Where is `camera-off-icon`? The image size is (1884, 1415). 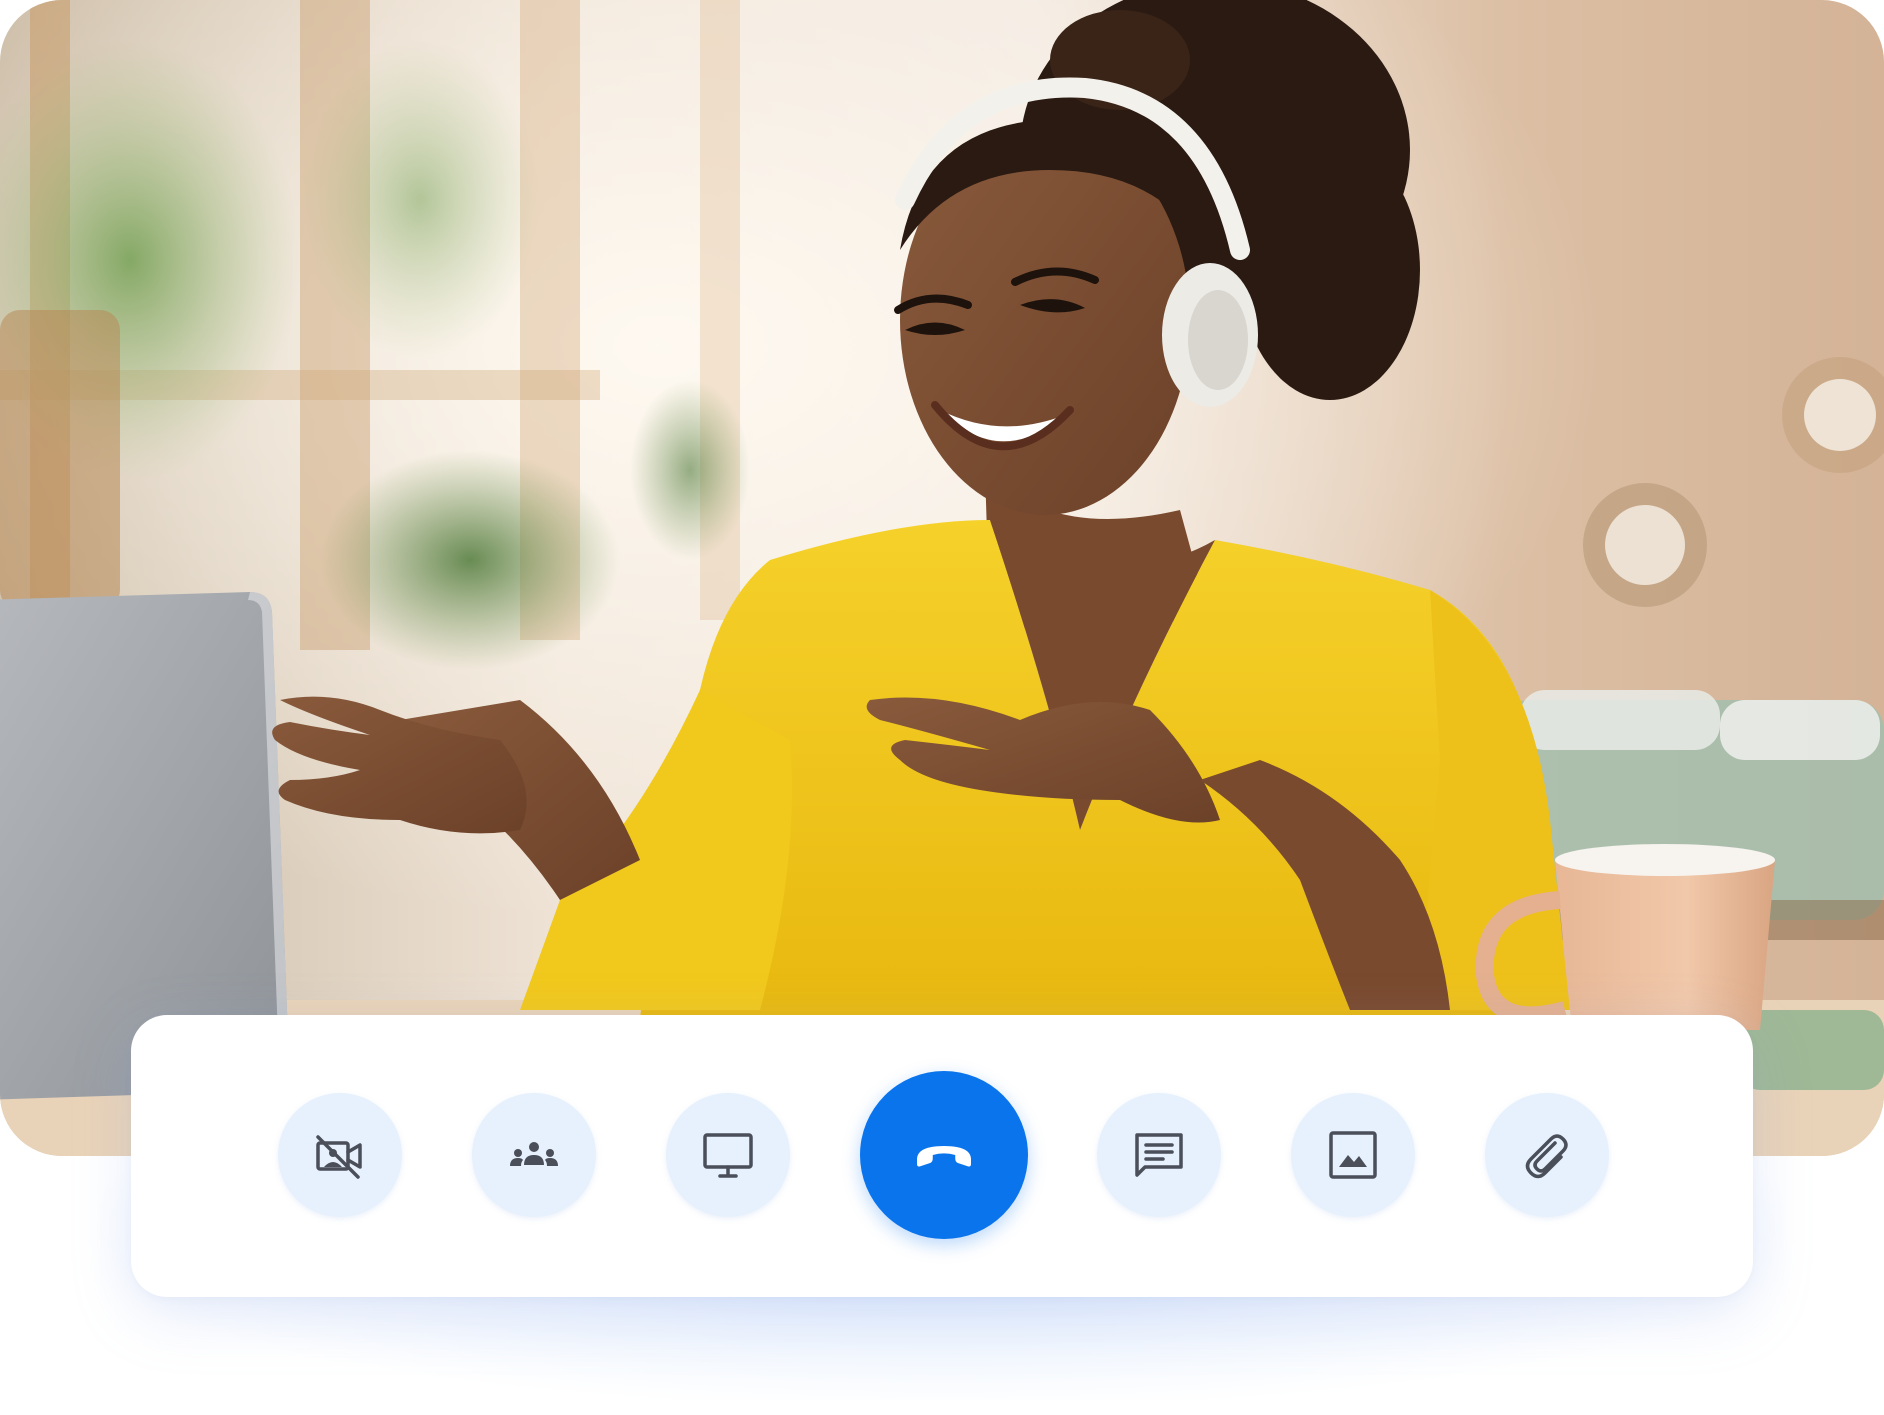
camera-off-icon is located at coordinates (339, 1157).